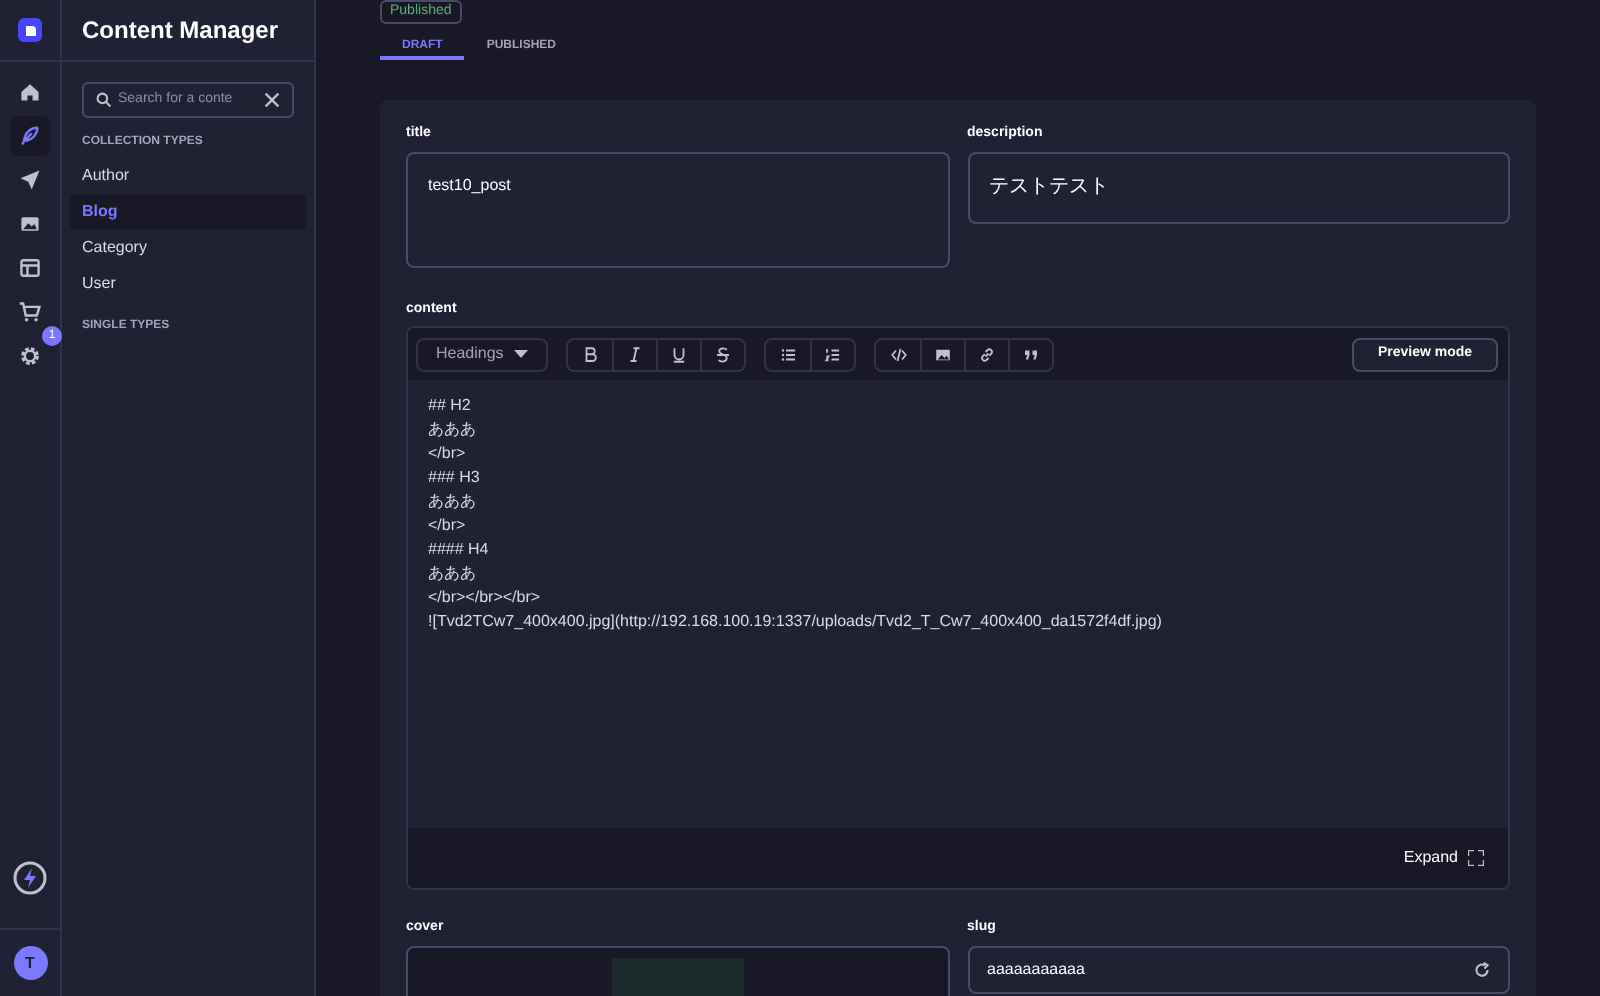  What do you see at coordinates (833, 354) in the screenshot?
I see `numbered-list-icon` at bounding box center [833, 354].